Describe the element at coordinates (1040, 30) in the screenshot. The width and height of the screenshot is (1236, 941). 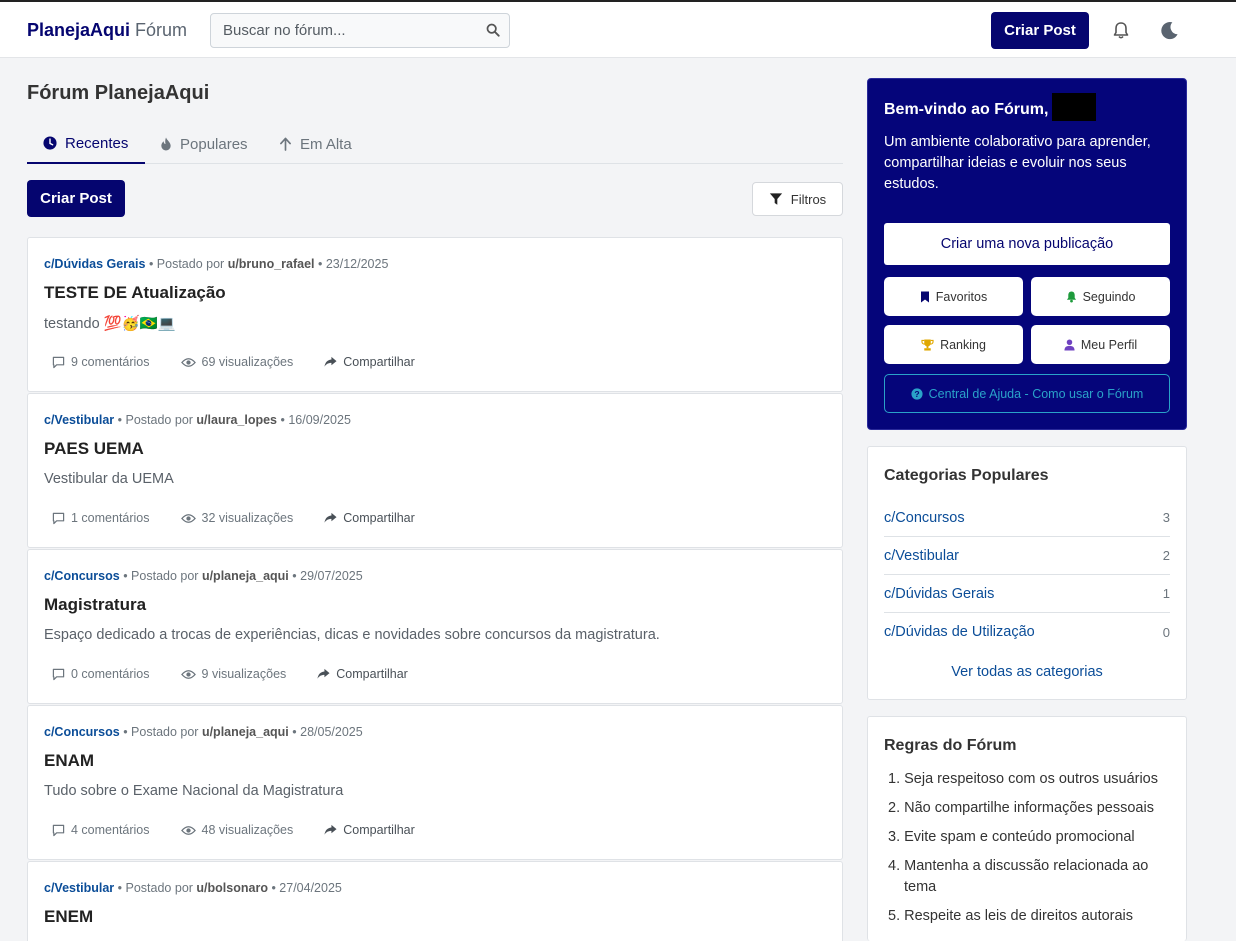
I see `nav-create-post-button: Criar Post` at that location.